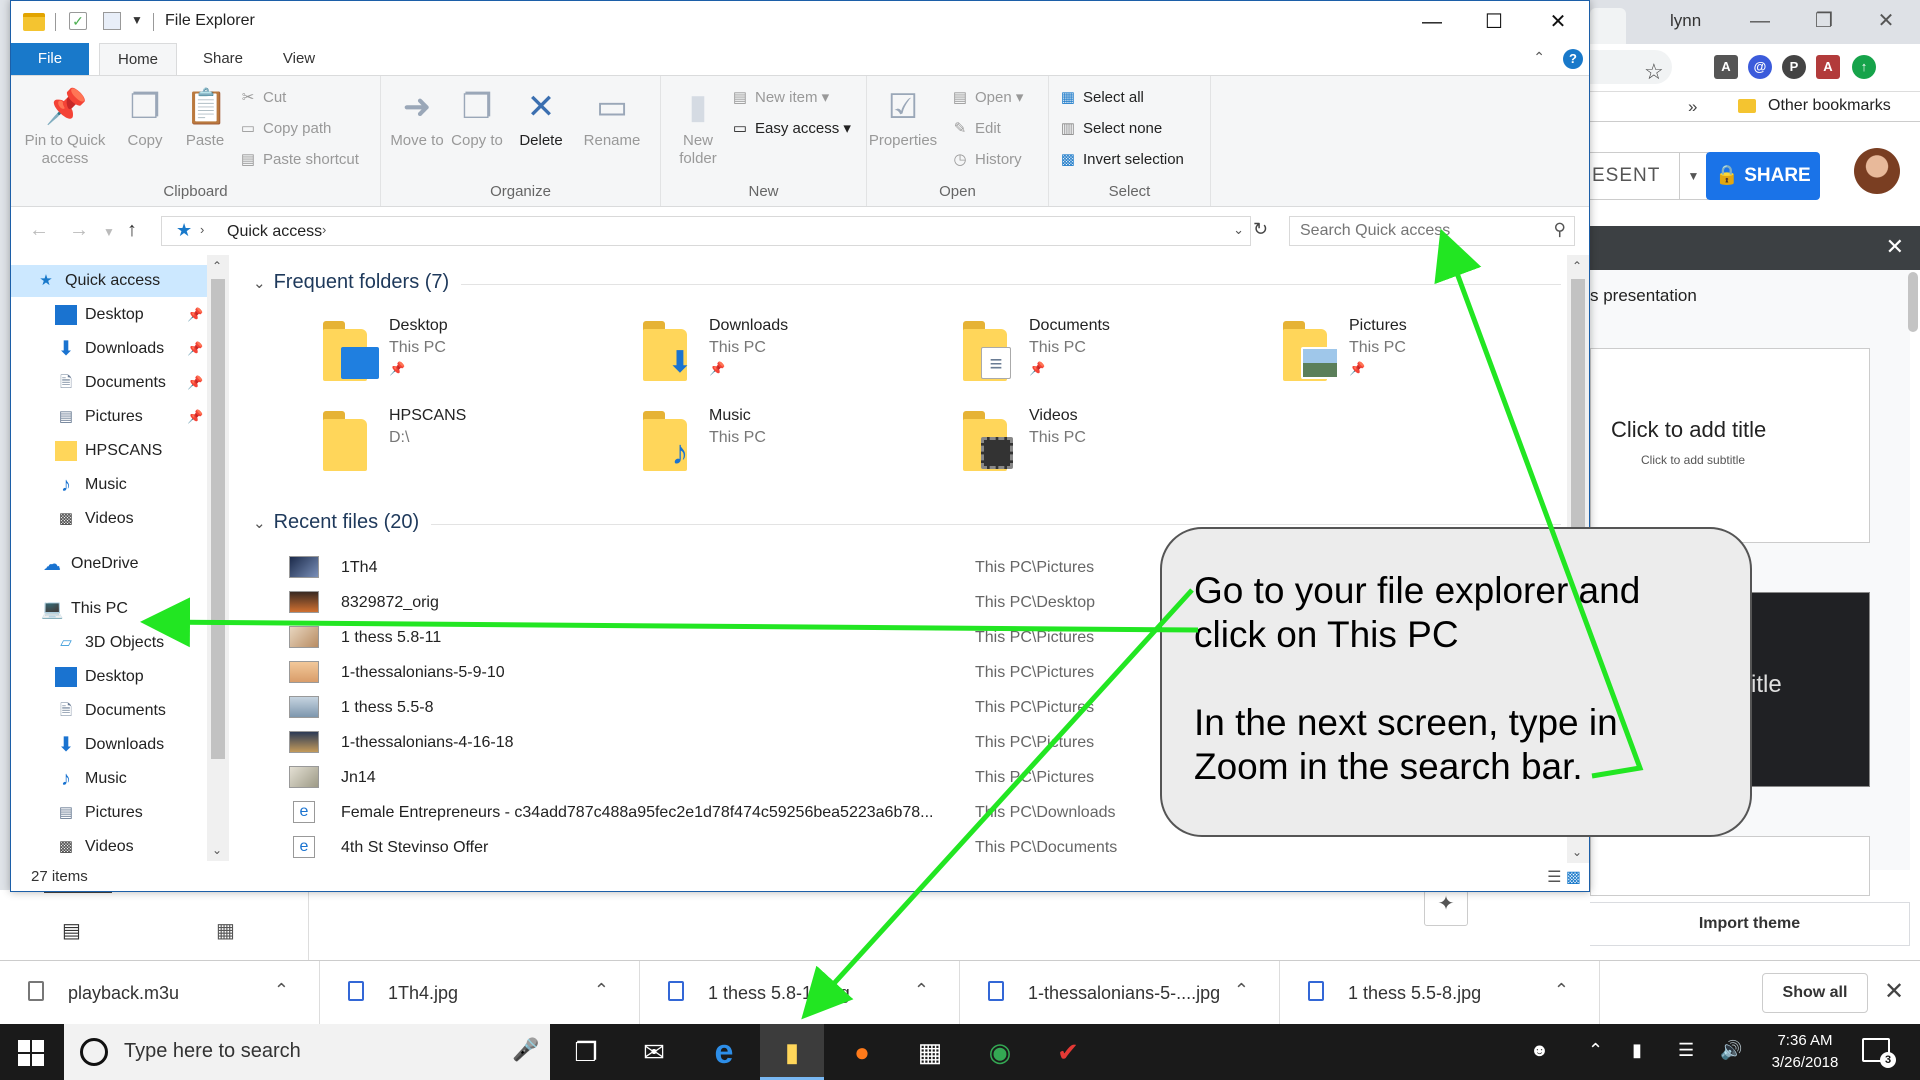 The width and height of the screenshot is (1920, 1080). What do you see at coordinates (1443, 358) in the screenshot?
I see `folder-tile-pictures: Pictures This PC 📌` at bounding box center [1443, 358].